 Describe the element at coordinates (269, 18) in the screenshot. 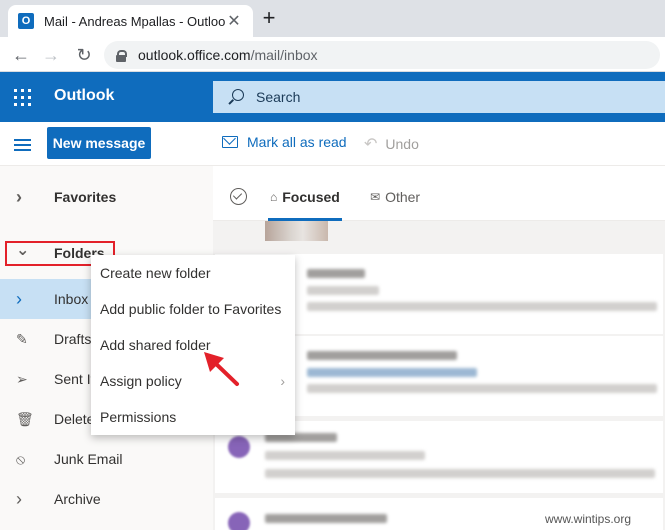

I see `new-tab-icon: +` at that location.